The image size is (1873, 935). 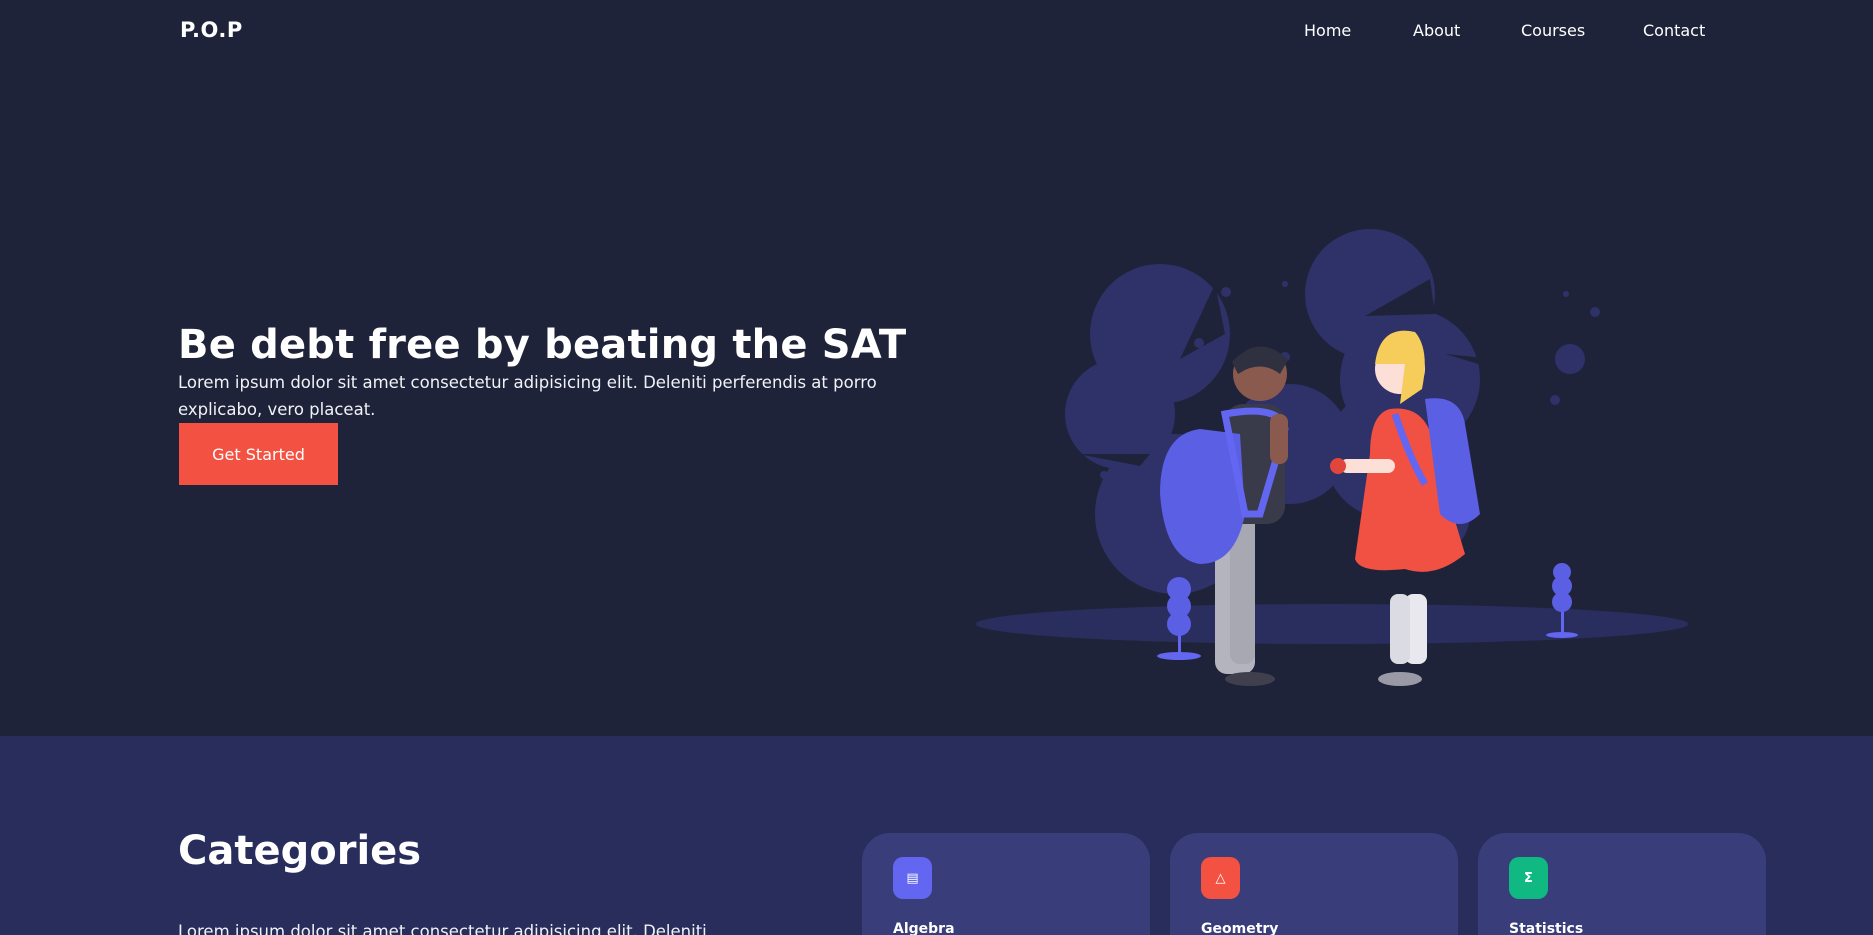 I want to click on hero-title: Be debt free by beating the SAT, so click(x=542, y=345).